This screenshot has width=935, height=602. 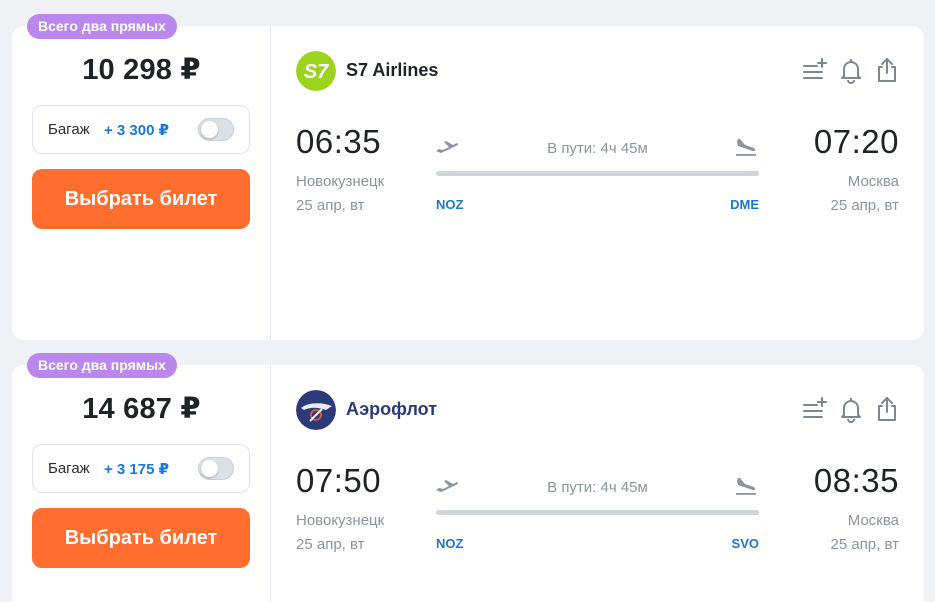 What do you see at coordinates (316, 410) in the screenshot?
I see `aeroflot-logo` at bounding box center [316, 410].